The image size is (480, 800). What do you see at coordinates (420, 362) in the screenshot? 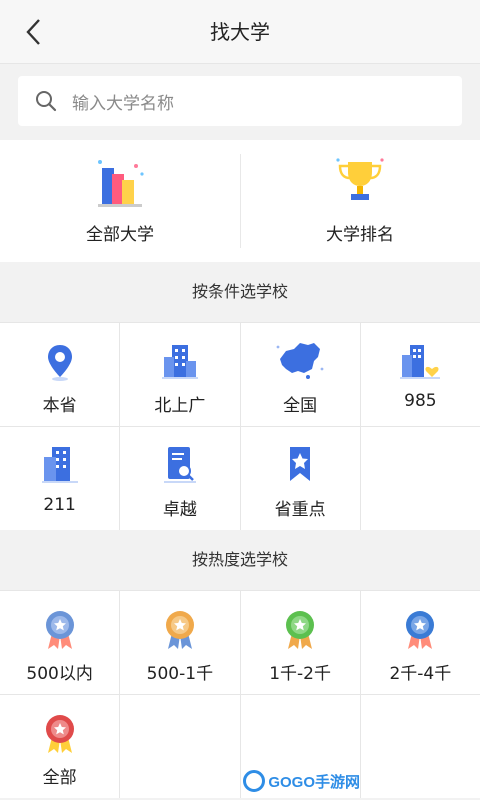
I see `building-heart-icon` at bounding box center [420, 362].